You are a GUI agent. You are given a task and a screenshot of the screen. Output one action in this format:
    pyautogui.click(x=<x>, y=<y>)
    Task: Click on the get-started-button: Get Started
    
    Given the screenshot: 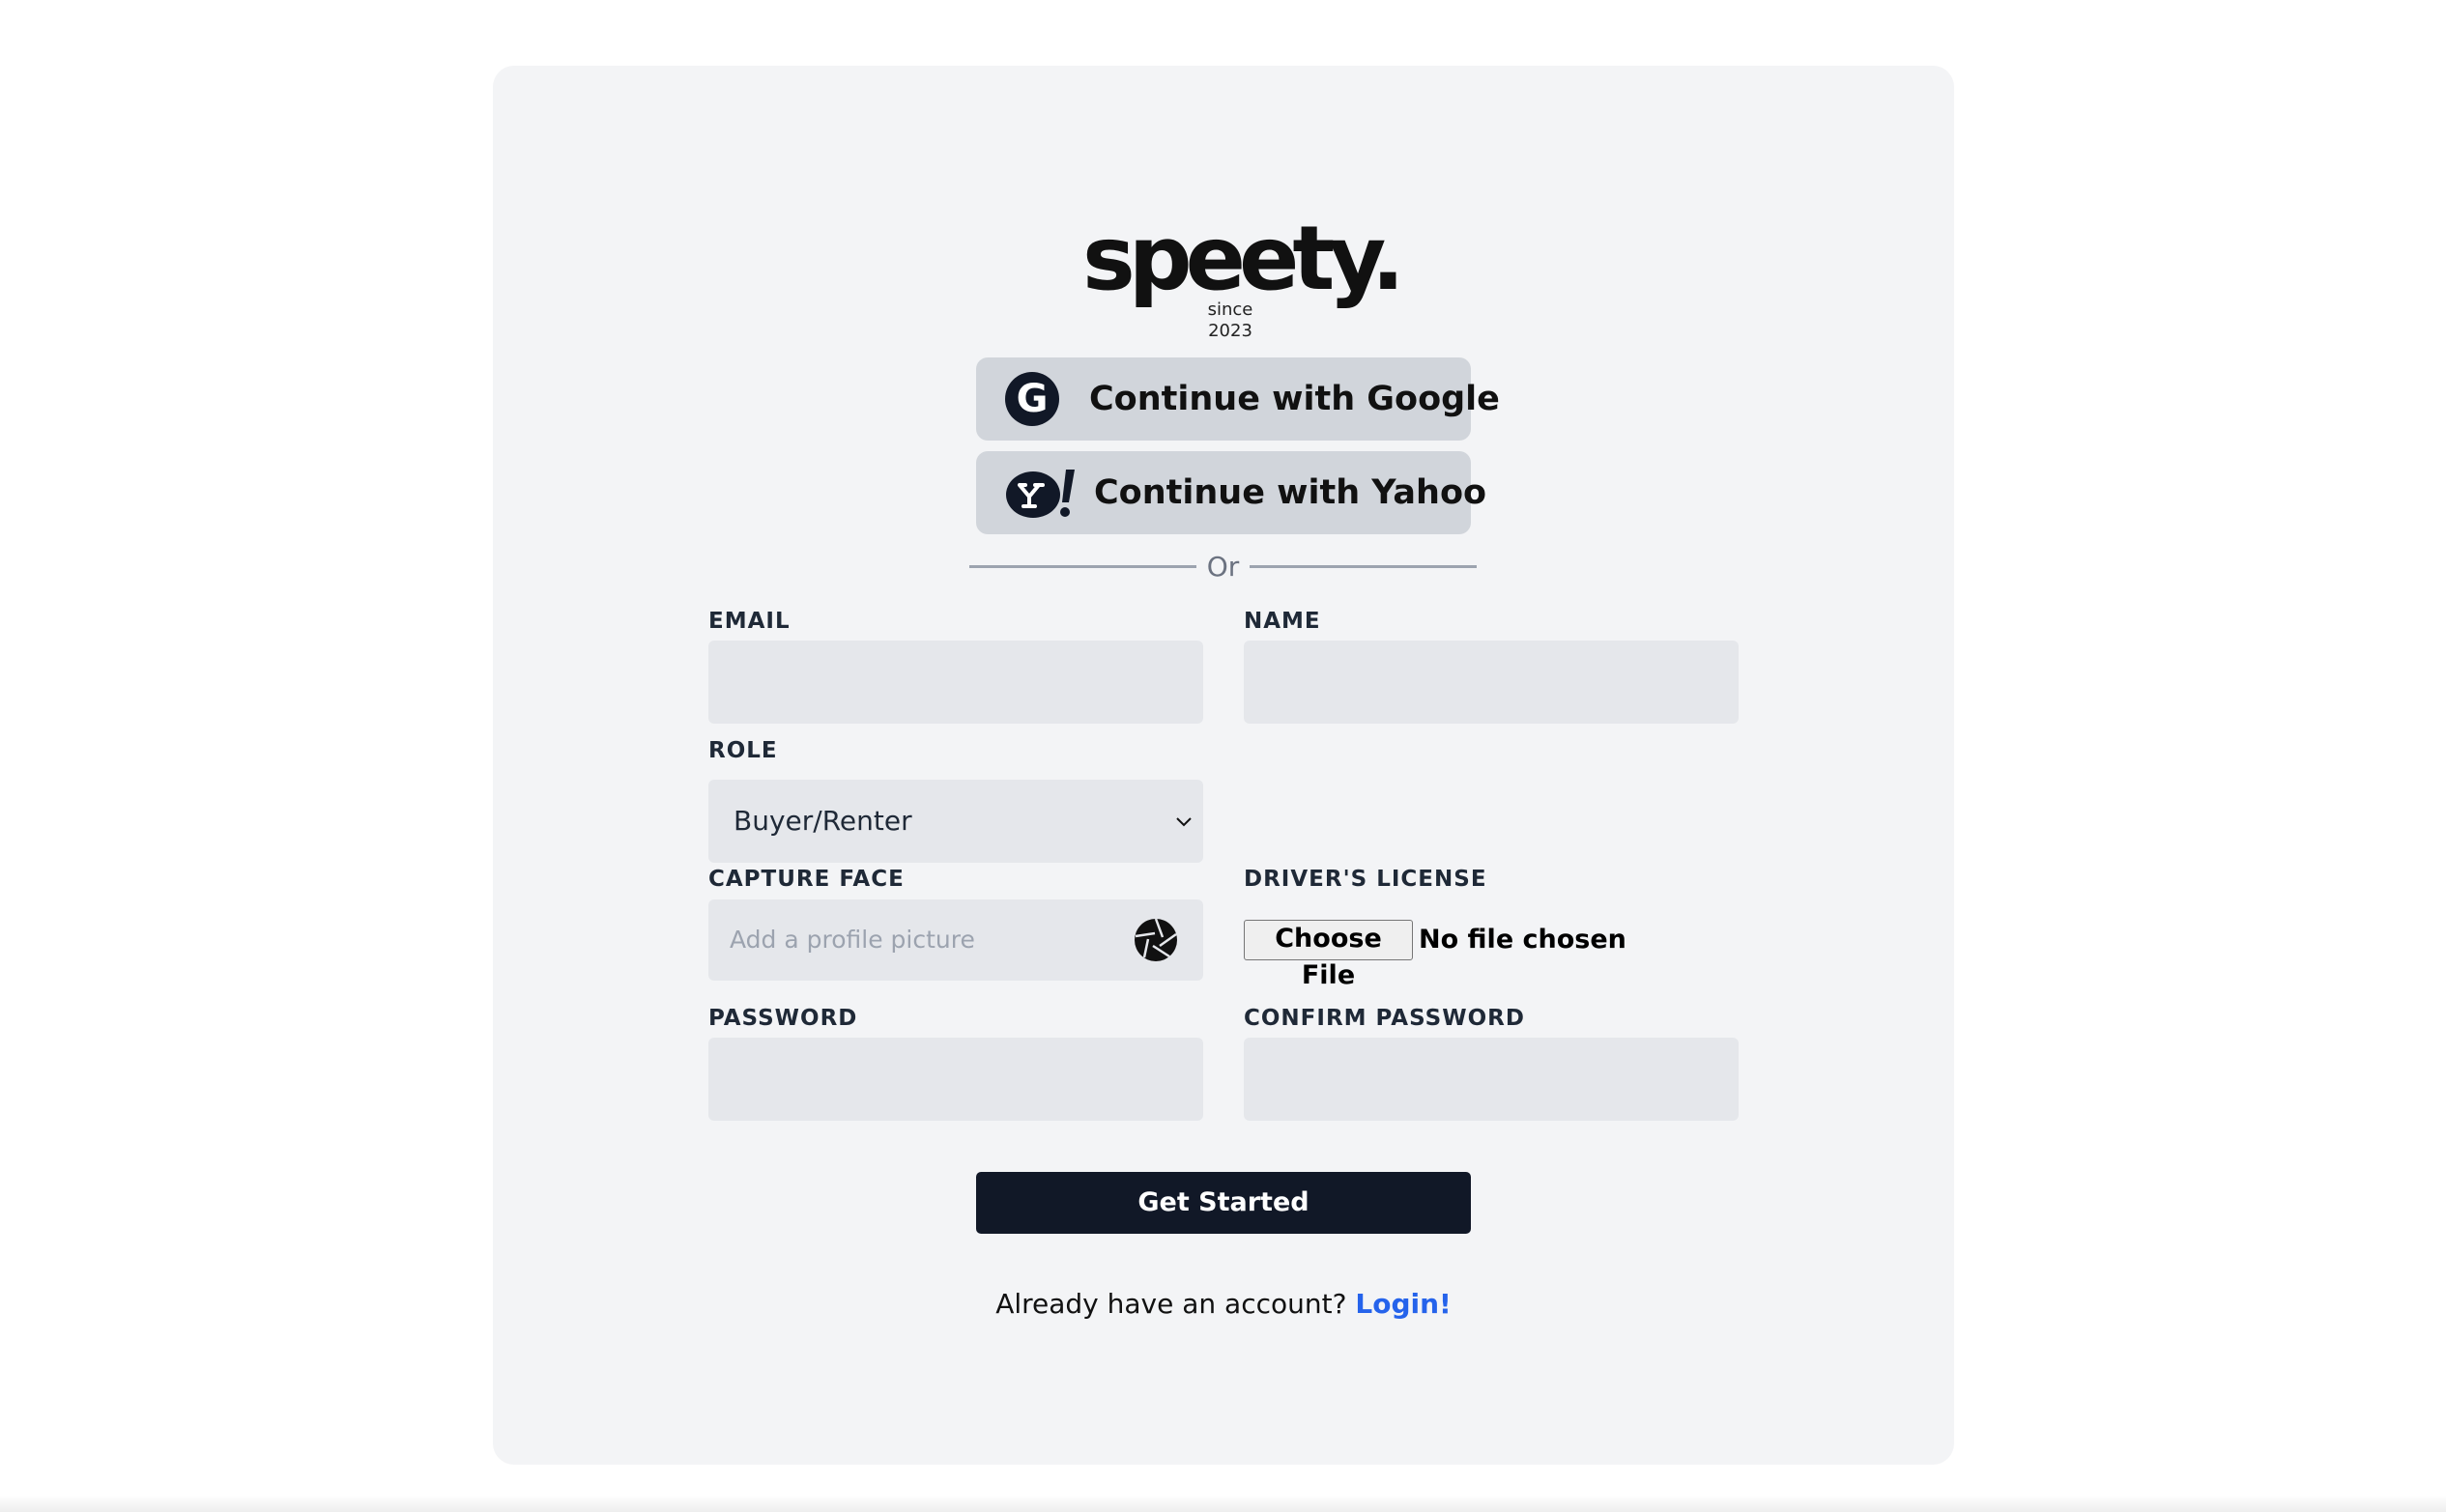 What is the action you would take?
    pyautogui.click(x=1223, y=1203)
    